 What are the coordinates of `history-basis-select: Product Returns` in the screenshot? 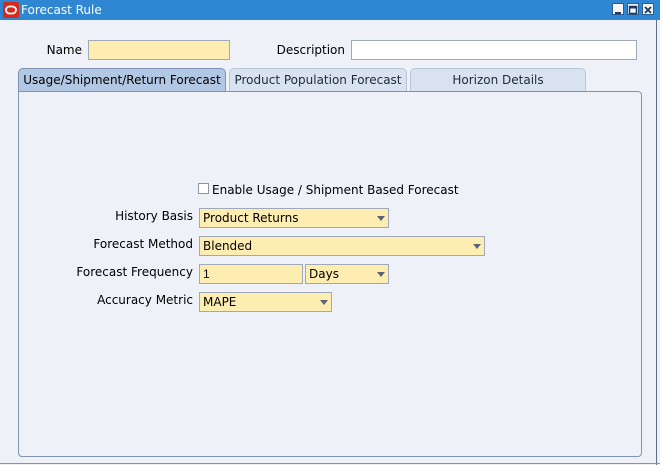 It's located at (294, 218).